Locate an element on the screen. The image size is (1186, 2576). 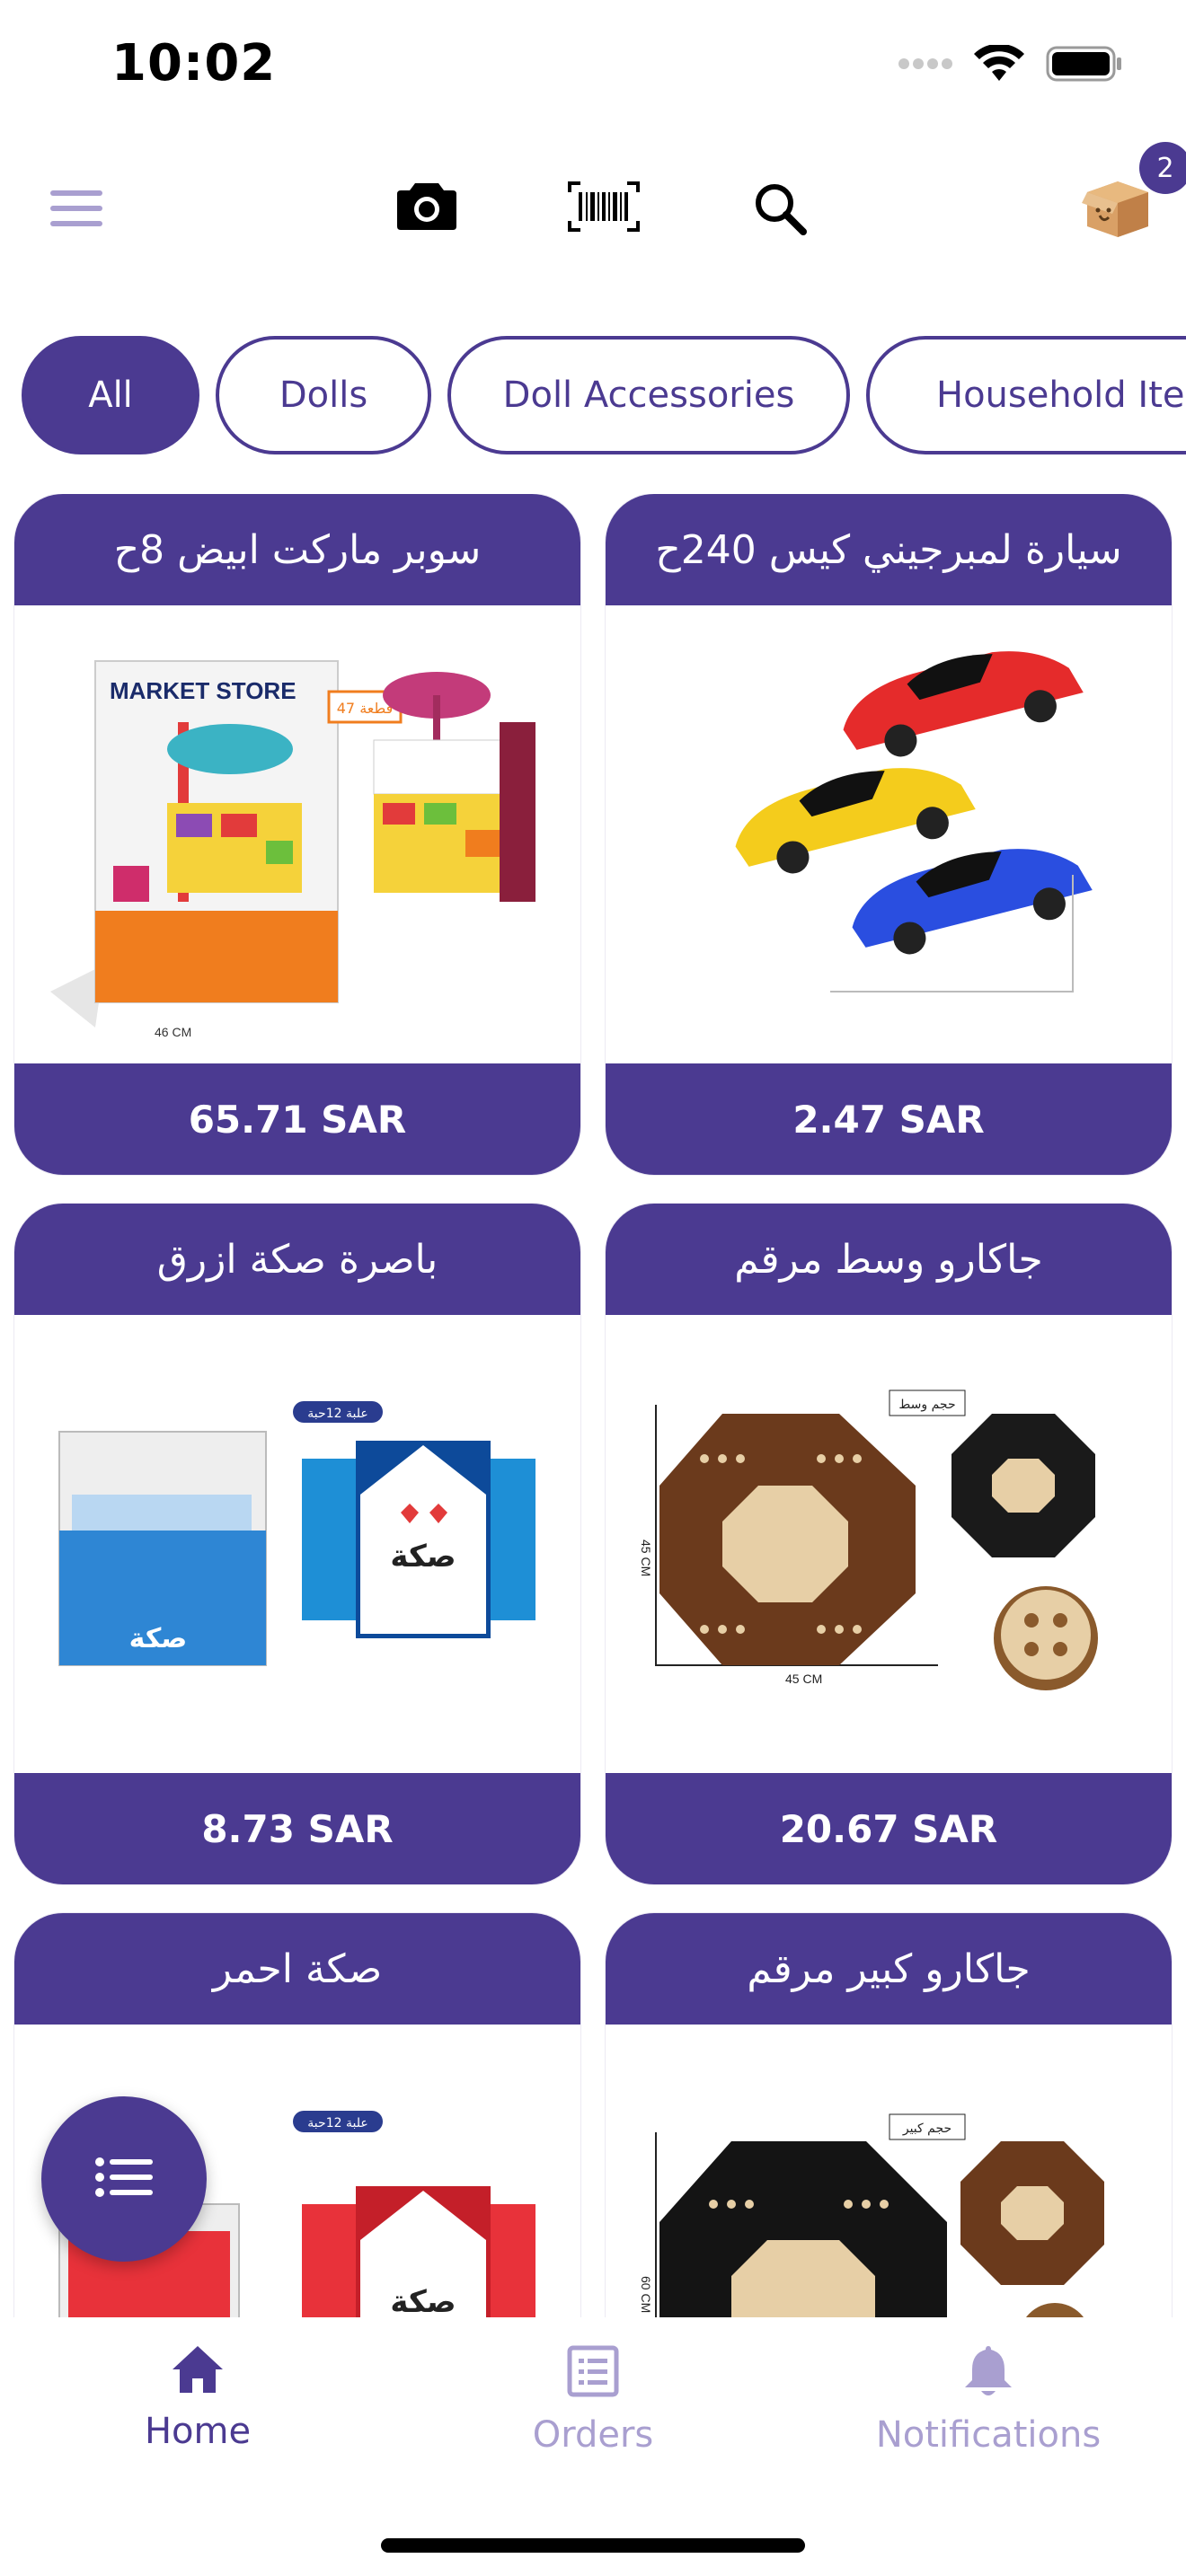
product-image-cars is located at coordinates (889, 834).